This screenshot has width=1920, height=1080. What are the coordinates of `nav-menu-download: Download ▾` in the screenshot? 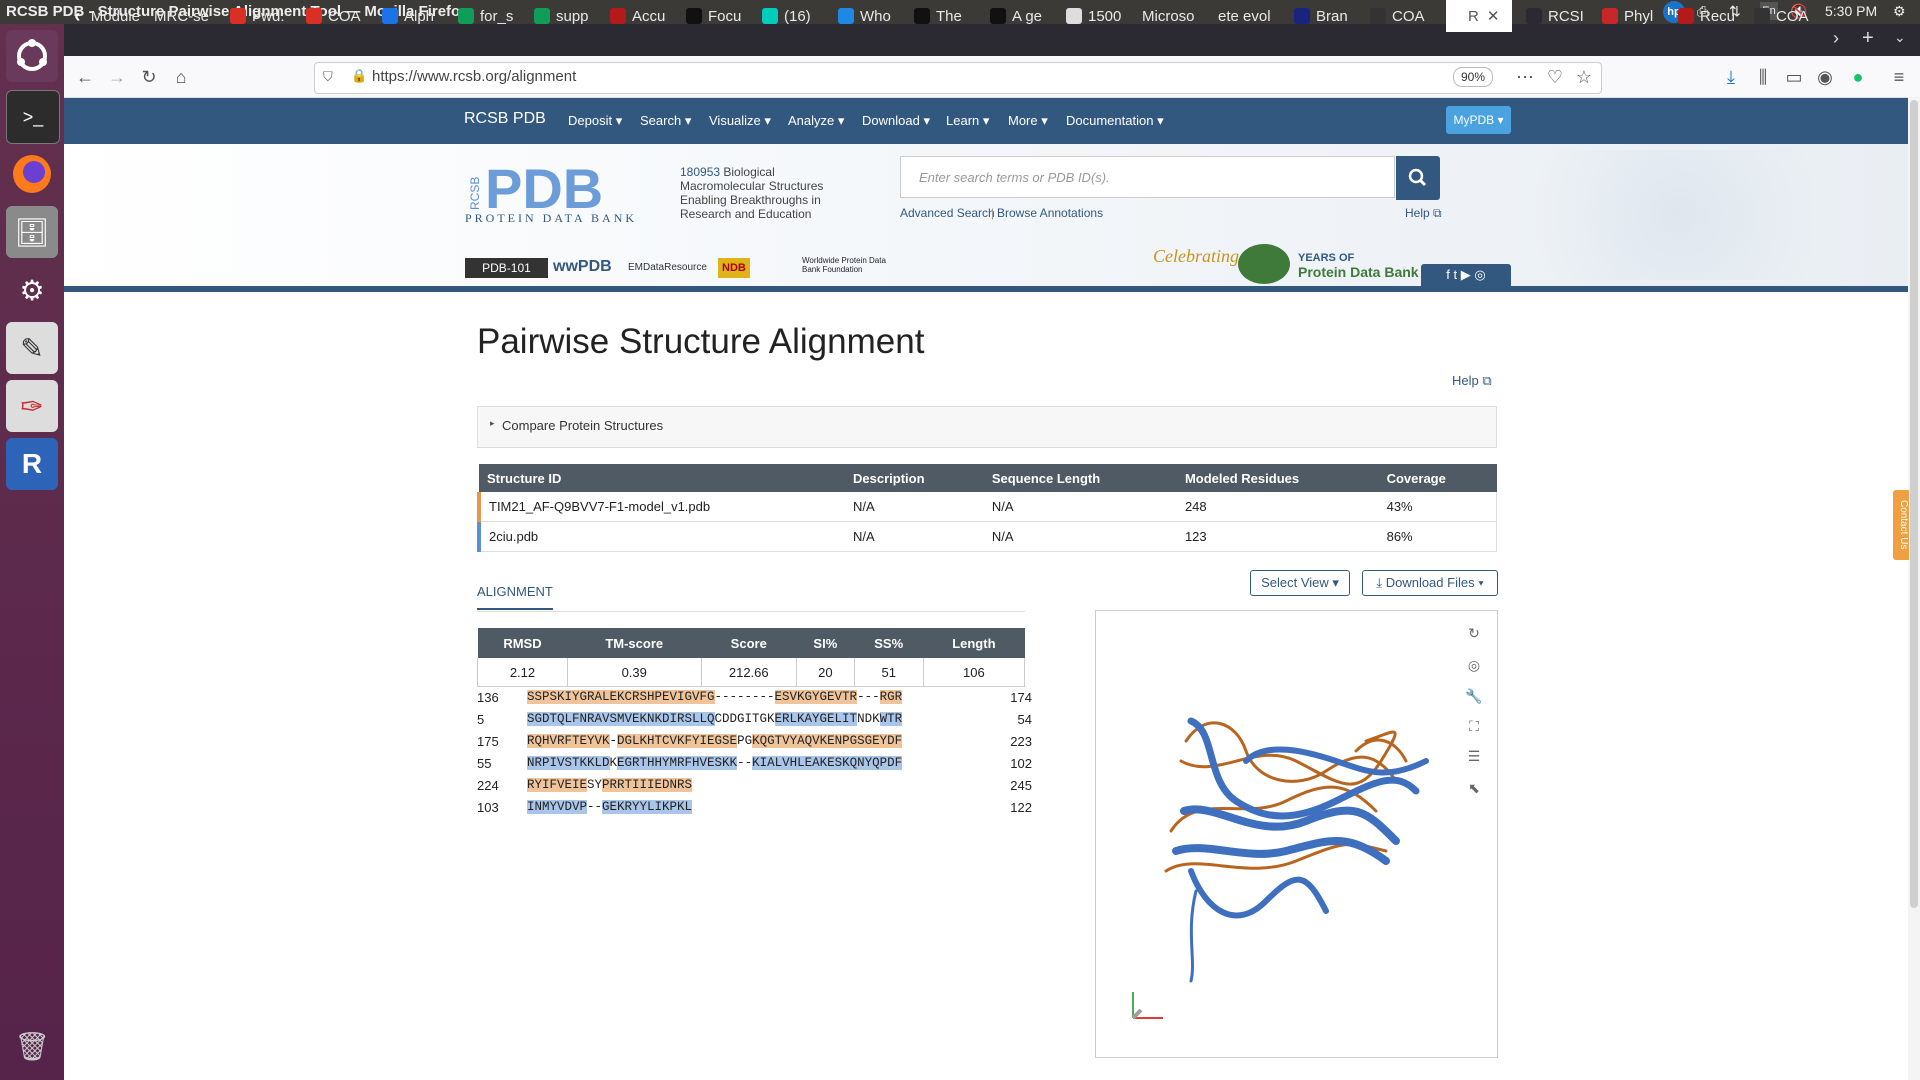 It's located at (896, 121).